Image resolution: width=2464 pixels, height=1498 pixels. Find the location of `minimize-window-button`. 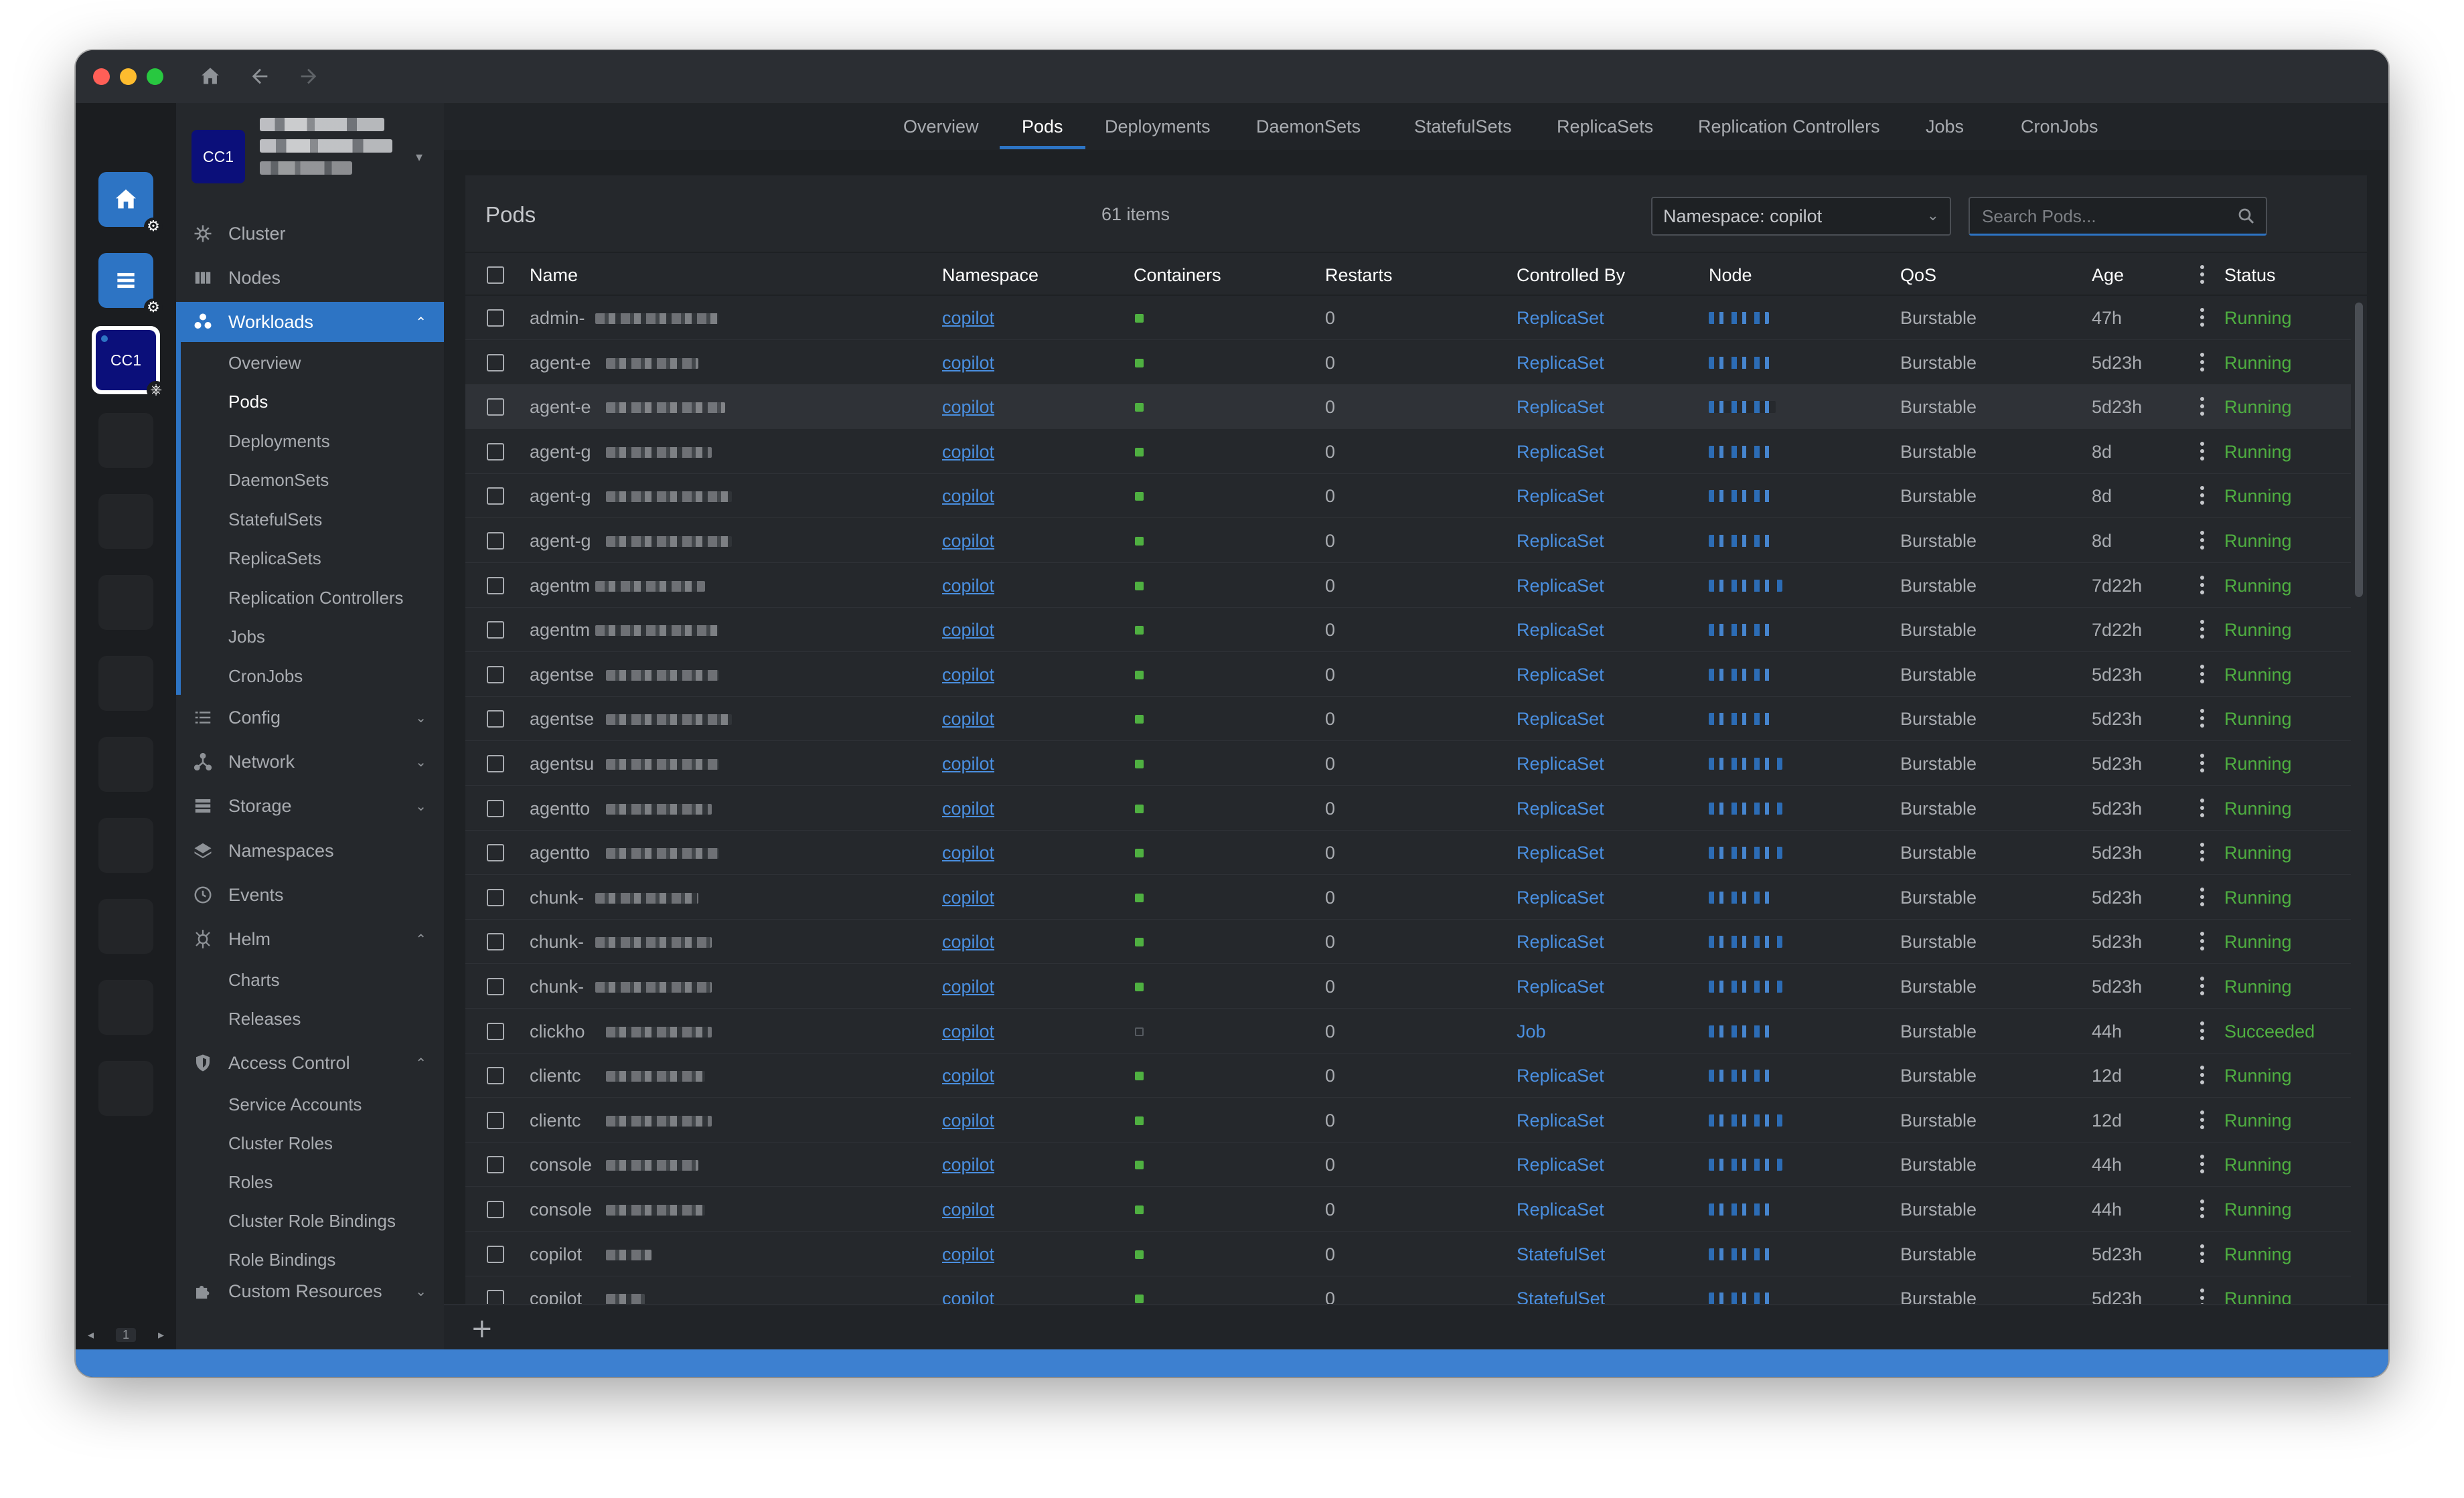

minimize-window-button is located at coordinates (128, 76).